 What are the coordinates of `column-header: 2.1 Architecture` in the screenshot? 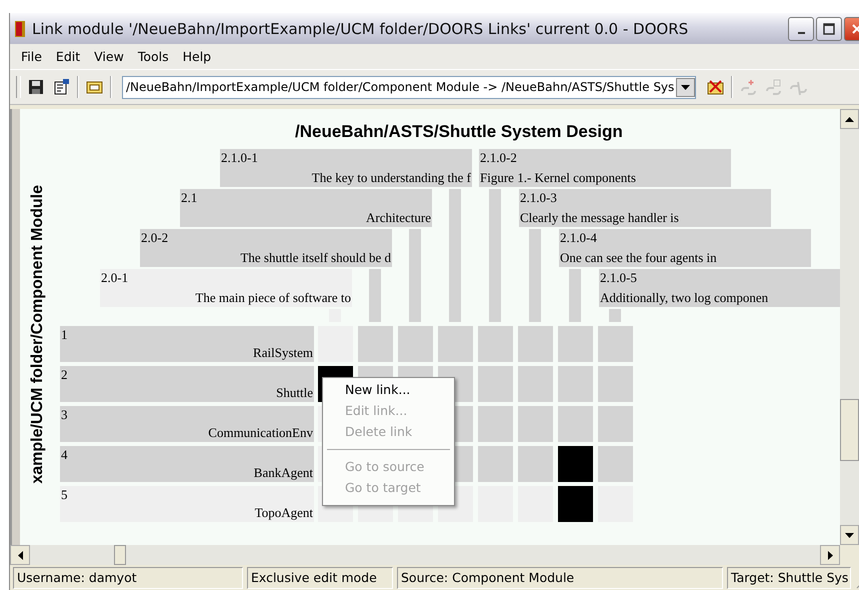 It's located at (306, 208).